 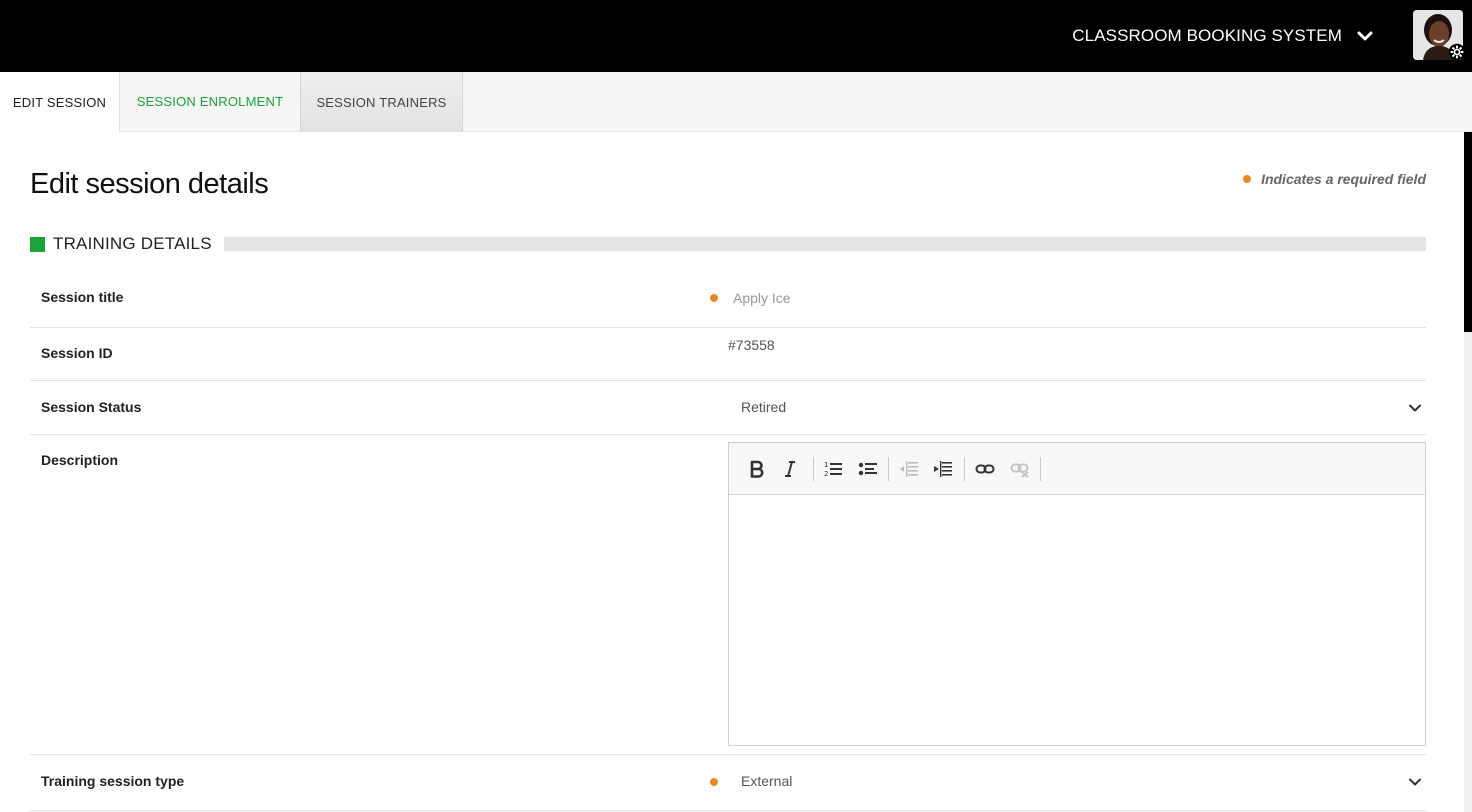 I want to click on numbered-list-button: 1 2, so click(x=833, y=469).